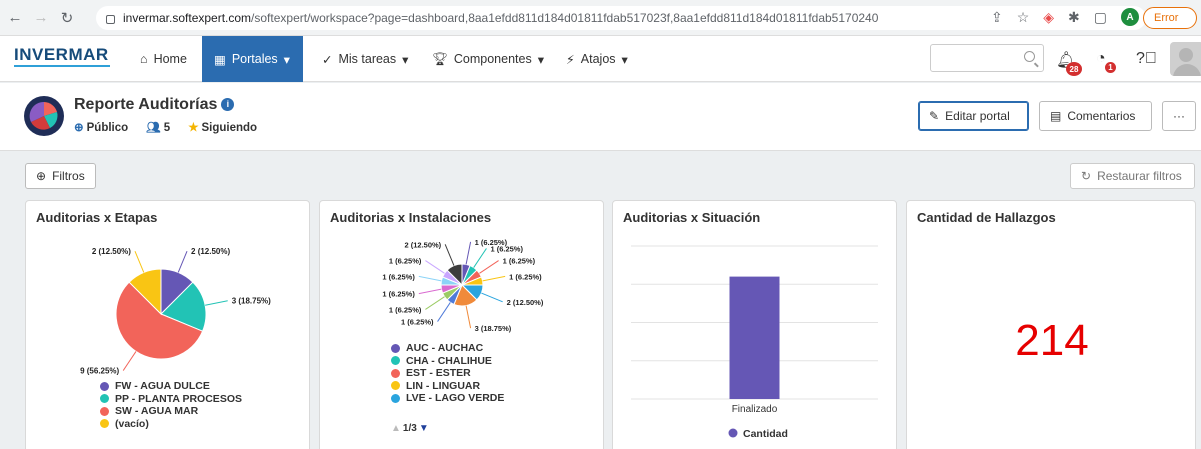  What do you see at coordinates (1074, 69) in the screenshot?
I see `notifications-badge: 28` at bounding box center [1074, 69].